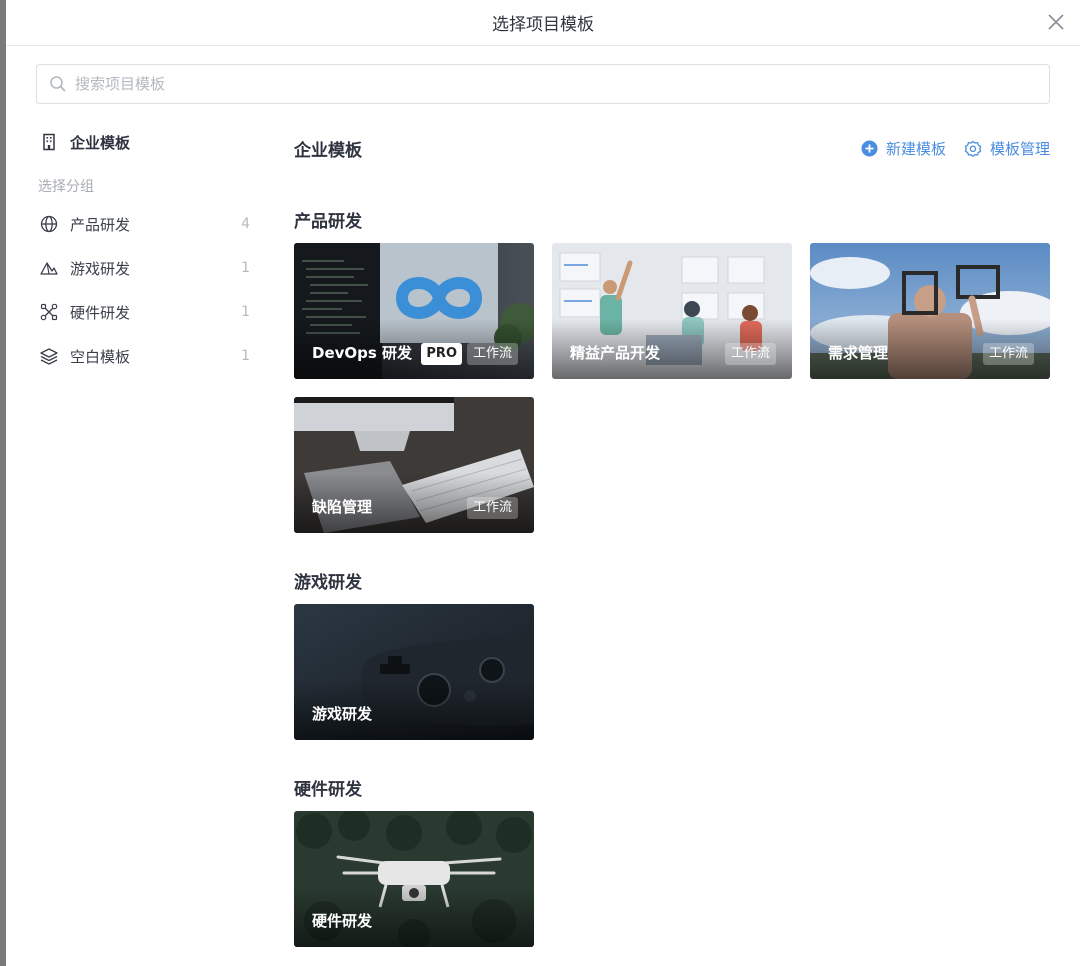 This screenshot has height=966, width=1080. What do you see at coordinates (672, 311) in the screenshot?
I see `template-card-lean-product: 精益产品开发 工作流` at bounding box center [672, 311].